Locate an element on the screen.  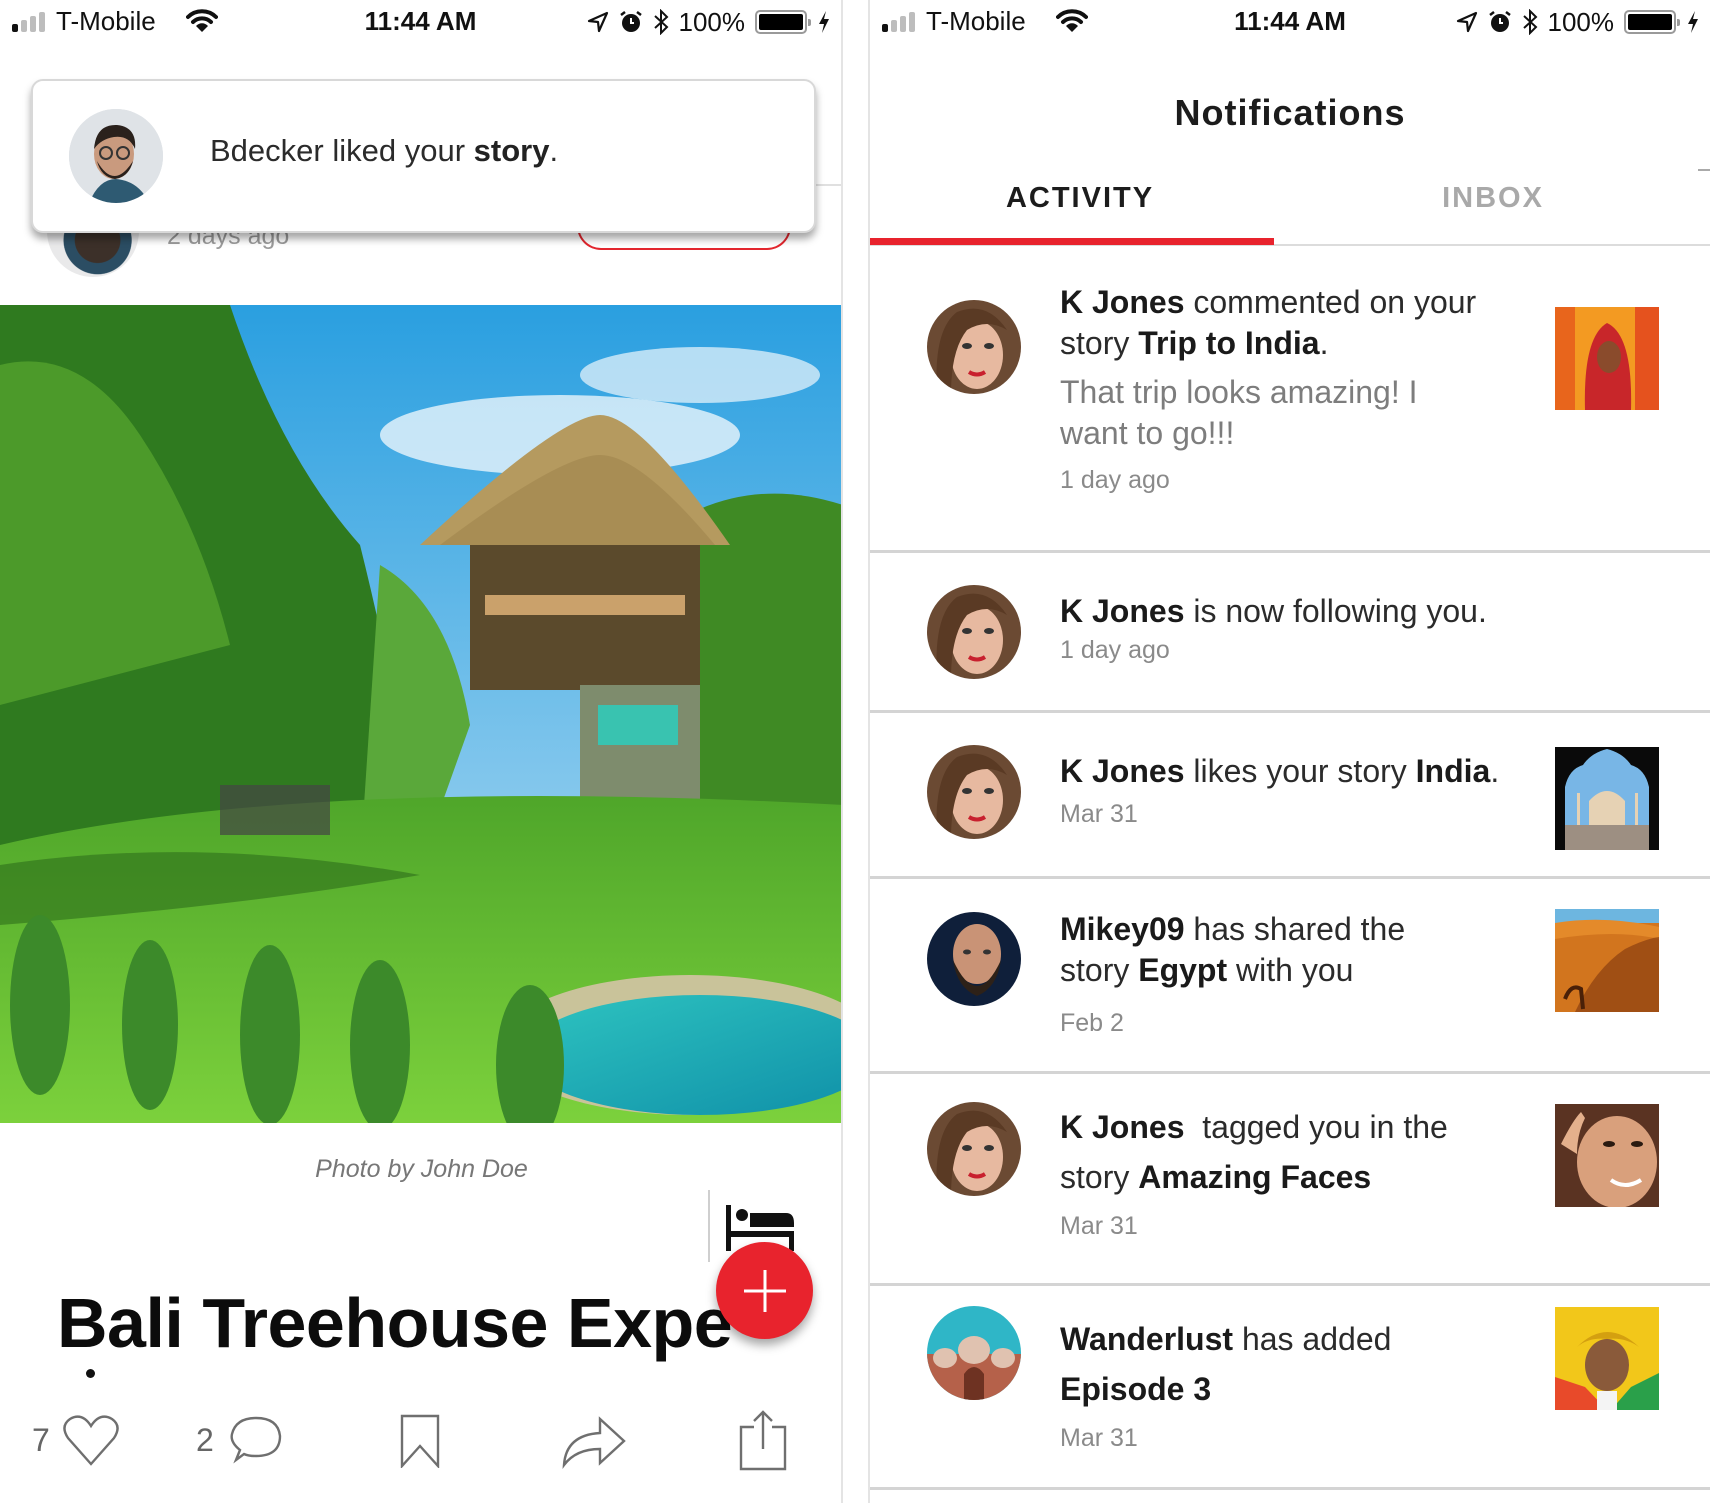
taj-mahal-thumbnail-icon is located at coordinates (1607, 798).